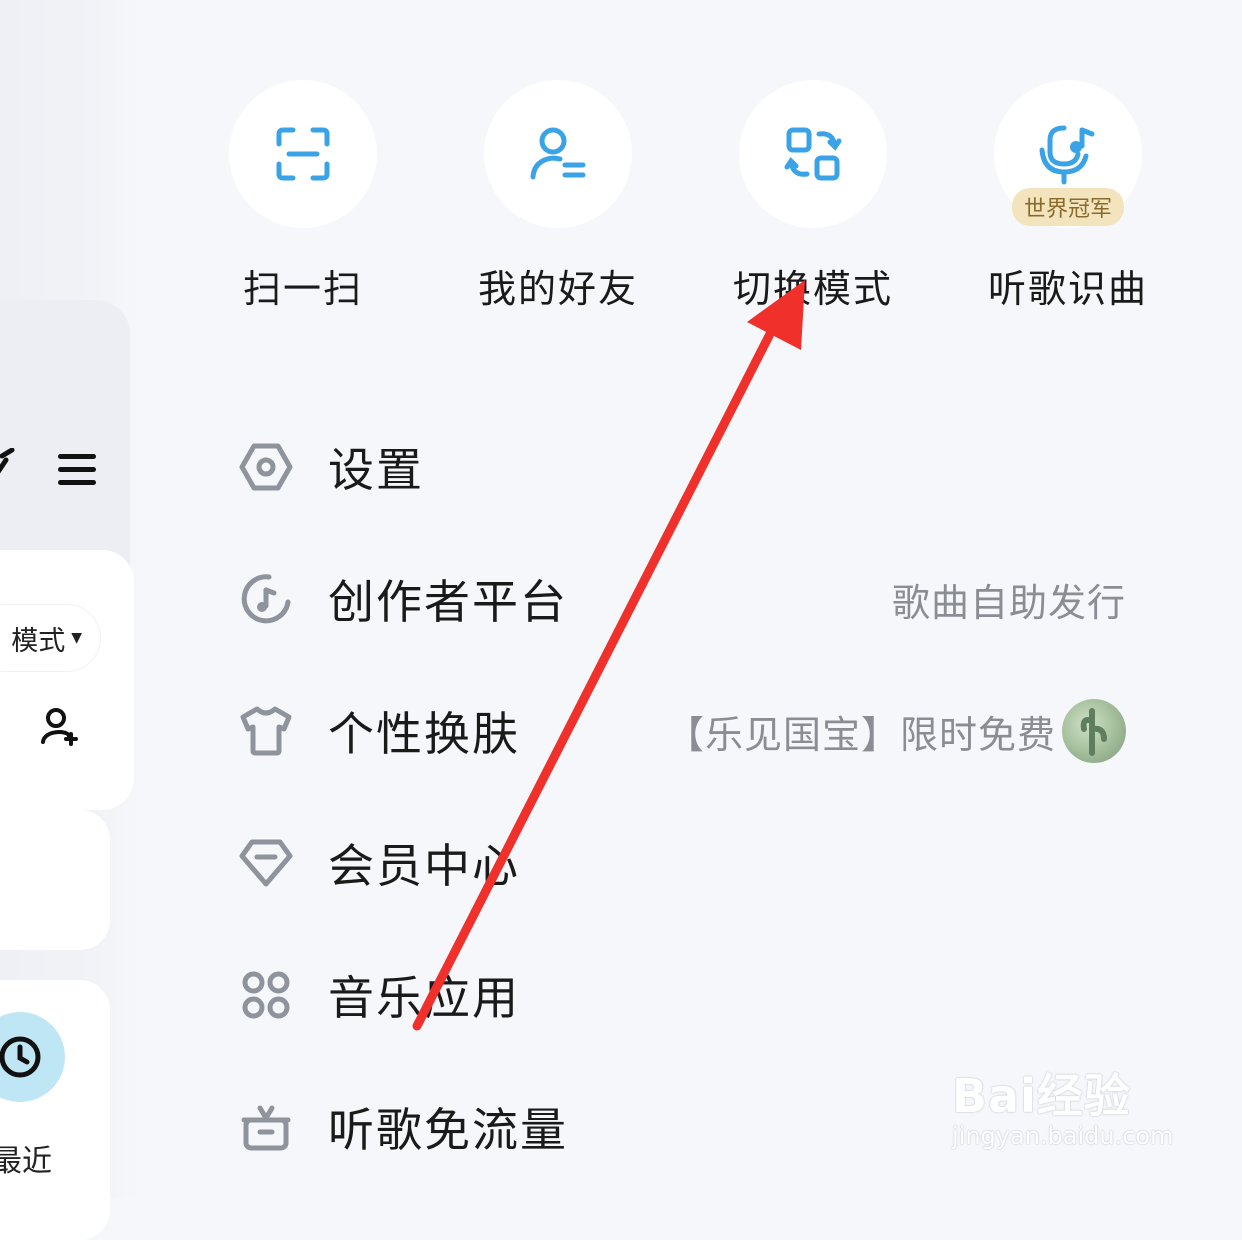 This screenshot has width=1242, height=1240. I want to click on gift-icon, so click(266, 1127).